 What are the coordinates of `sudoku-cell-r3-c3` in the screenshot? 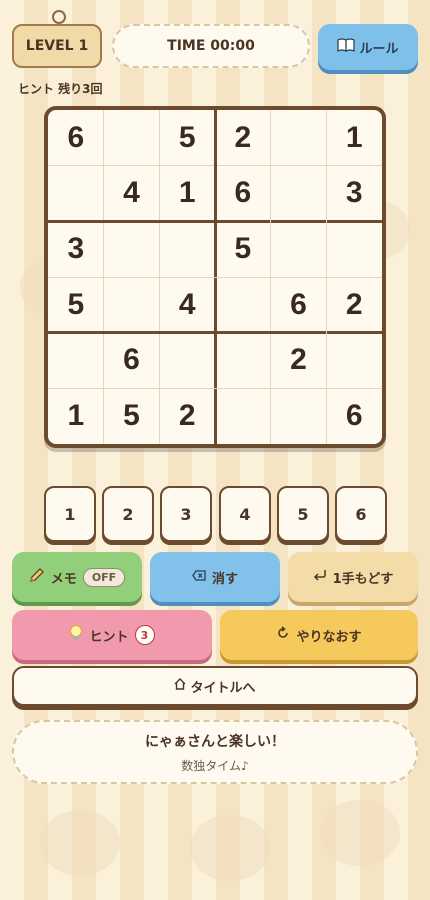 It's located at (187, 249).